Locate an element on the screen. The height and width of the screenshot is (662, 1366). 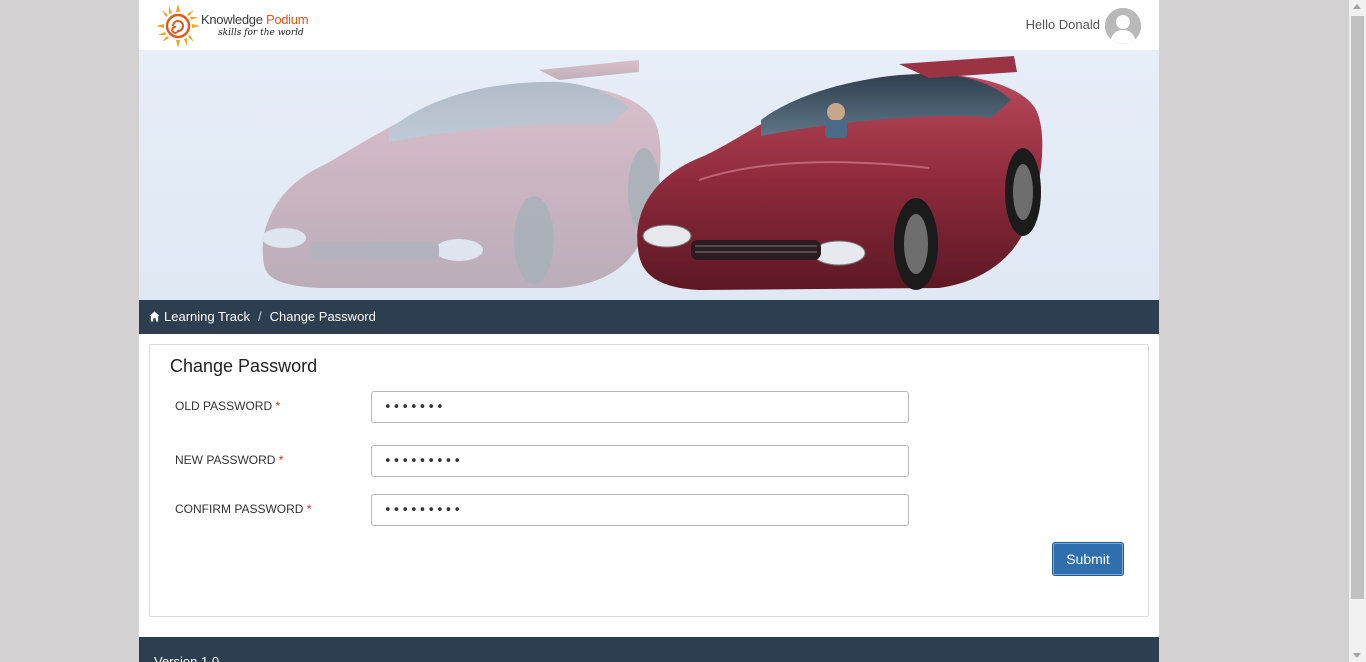
avatar is located at coordinates (1123, 26).